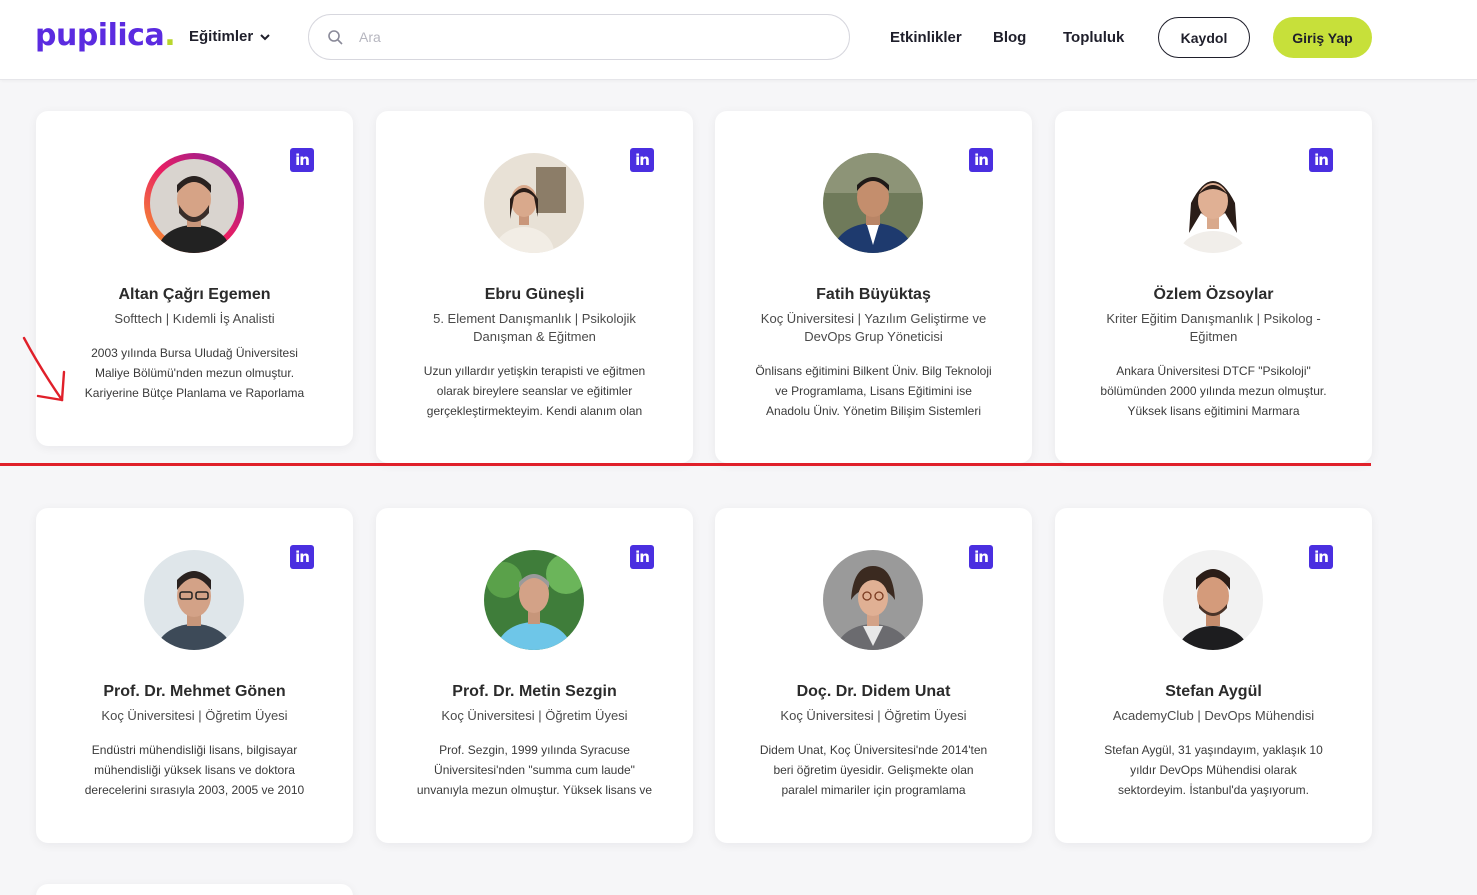  I want to click on instructor-name: Stefan Aygül, so click(1213, 691).